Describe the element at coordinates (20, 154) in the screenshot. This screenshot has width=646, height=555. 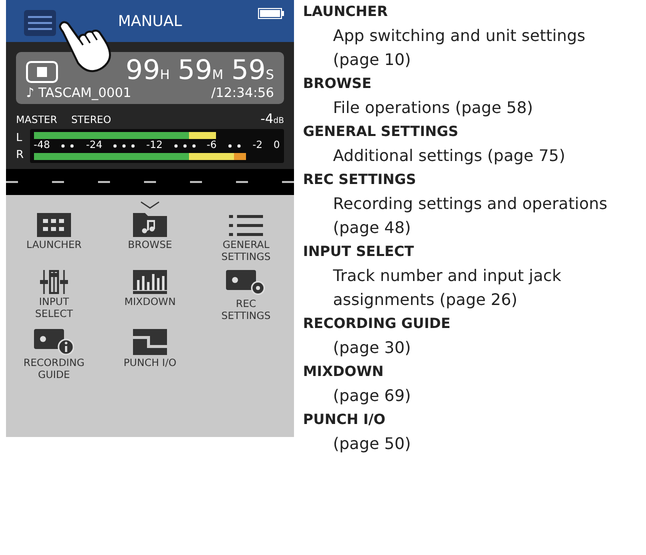
I see `channel-label: R` at that location.